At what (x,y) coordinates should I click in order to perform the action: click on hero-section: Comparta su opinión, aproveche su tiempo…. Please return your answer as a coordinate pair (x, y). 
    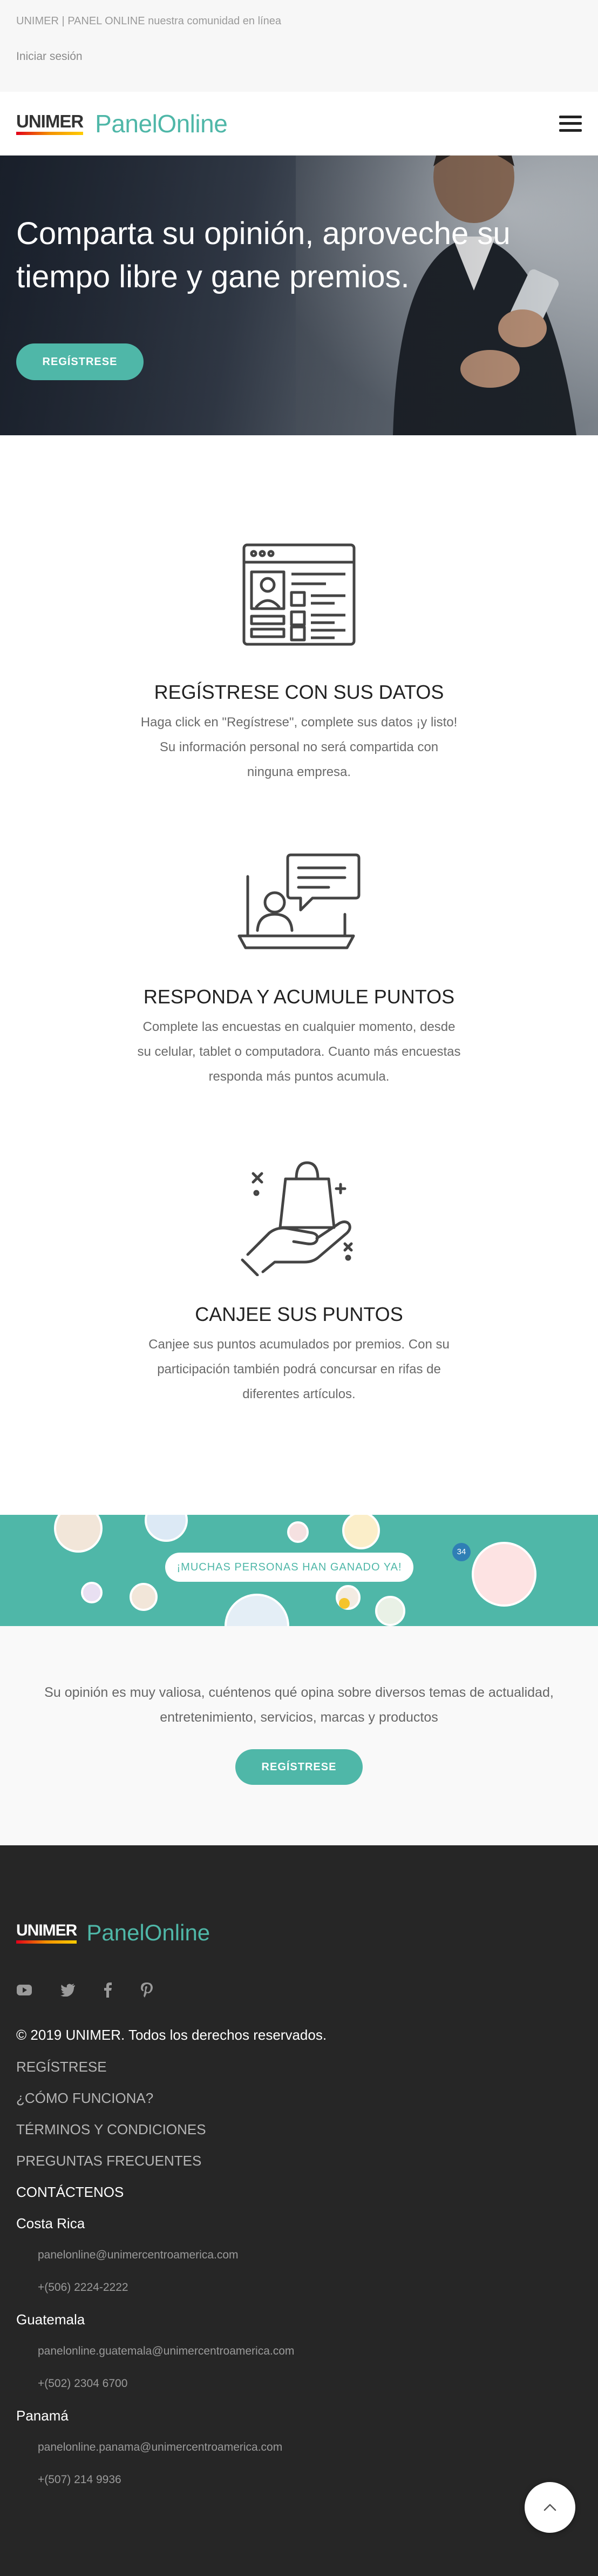
    Looking at the image, I should click on (299, 295).